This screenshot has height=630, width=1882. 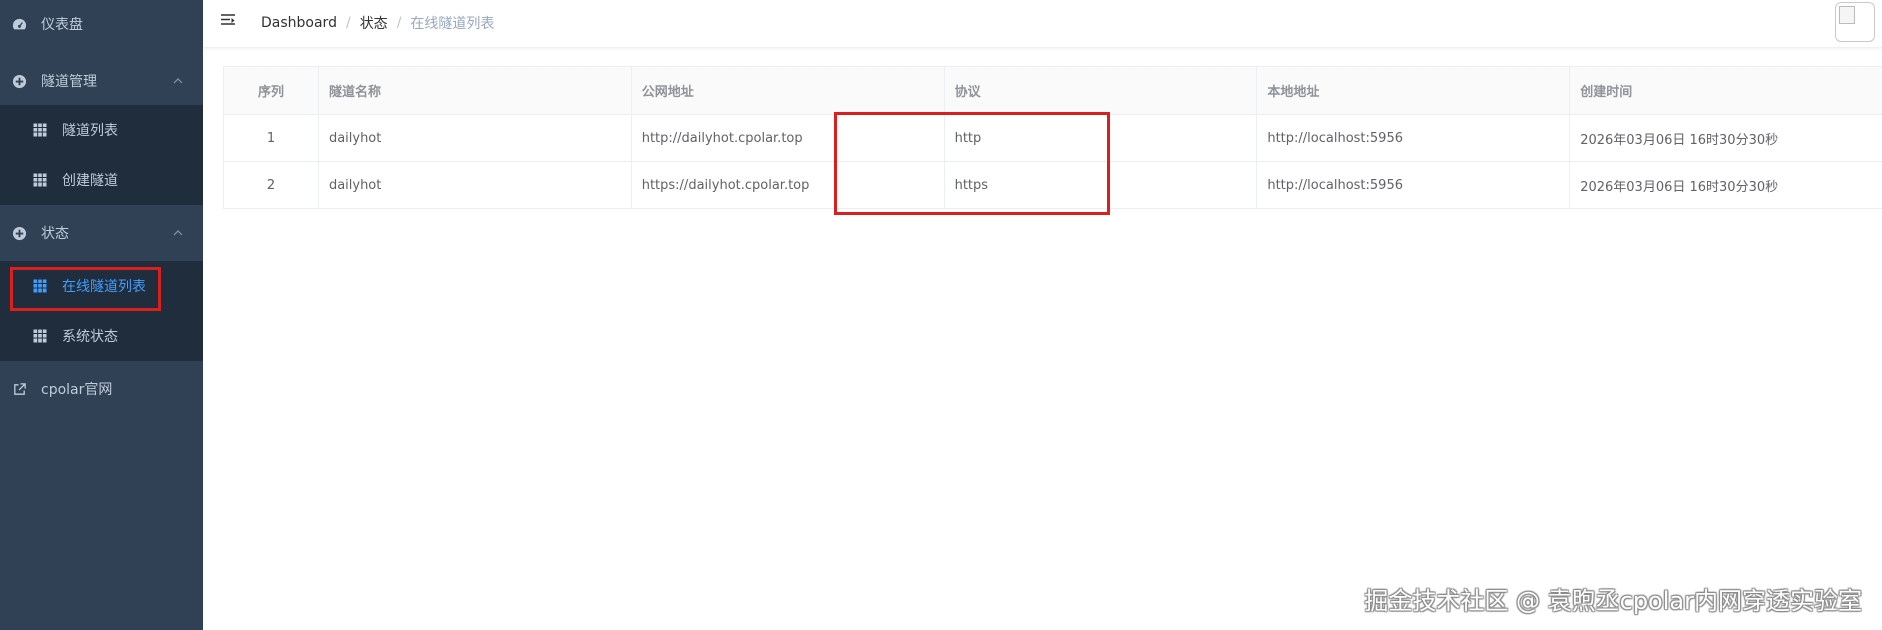 What do you see at coordinates (1613, 601) in the screenshot?
I see `watermark: 掘金技术社区 @ 袁煦丞cpolar内网穿透实验室` at bounding box center [1613, 601].